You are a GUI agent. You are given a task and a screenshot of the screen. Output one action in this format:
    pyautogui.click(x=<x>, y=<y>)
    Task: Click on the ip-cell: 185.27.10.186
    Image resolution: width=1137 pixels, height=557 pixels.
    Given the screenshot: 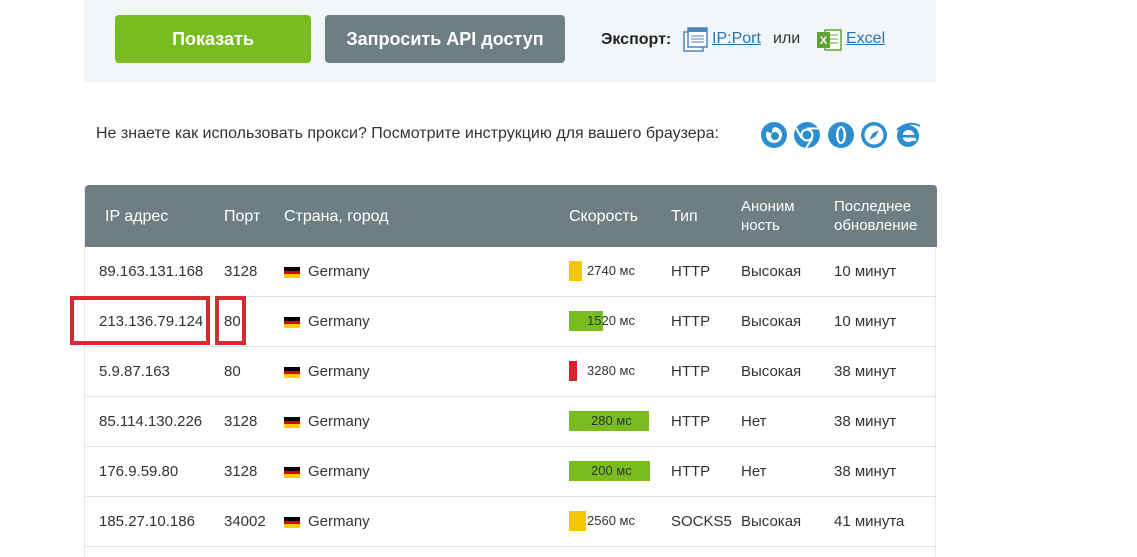 What is the action you would take?
    pyautogui.click(x=147, y=521)
    